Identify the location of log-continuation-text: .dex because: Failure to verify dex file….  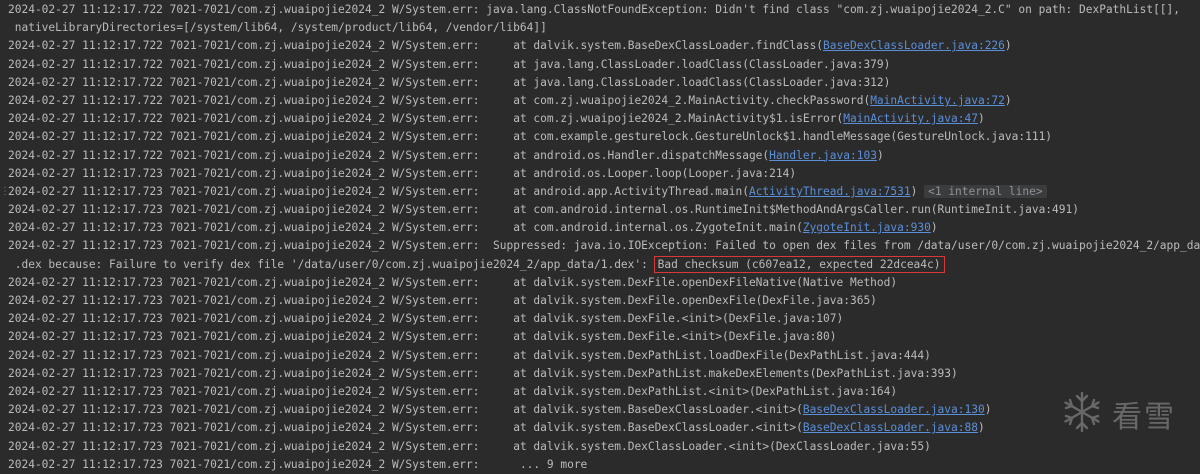
(331, 264).